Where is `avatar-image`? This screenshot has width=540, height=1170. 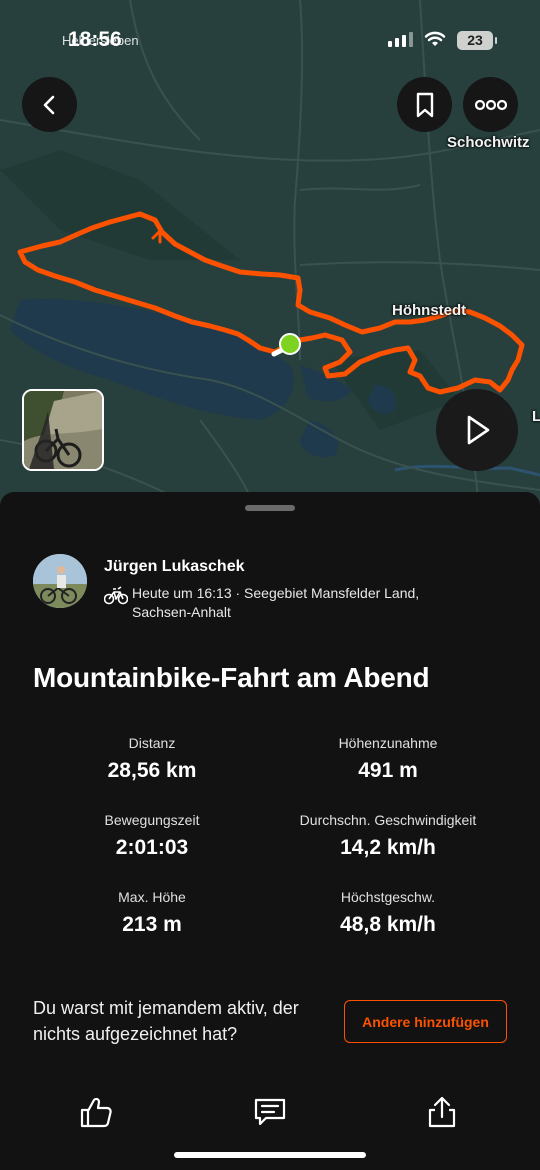
avatar-image is located at coordinates (60, 581).